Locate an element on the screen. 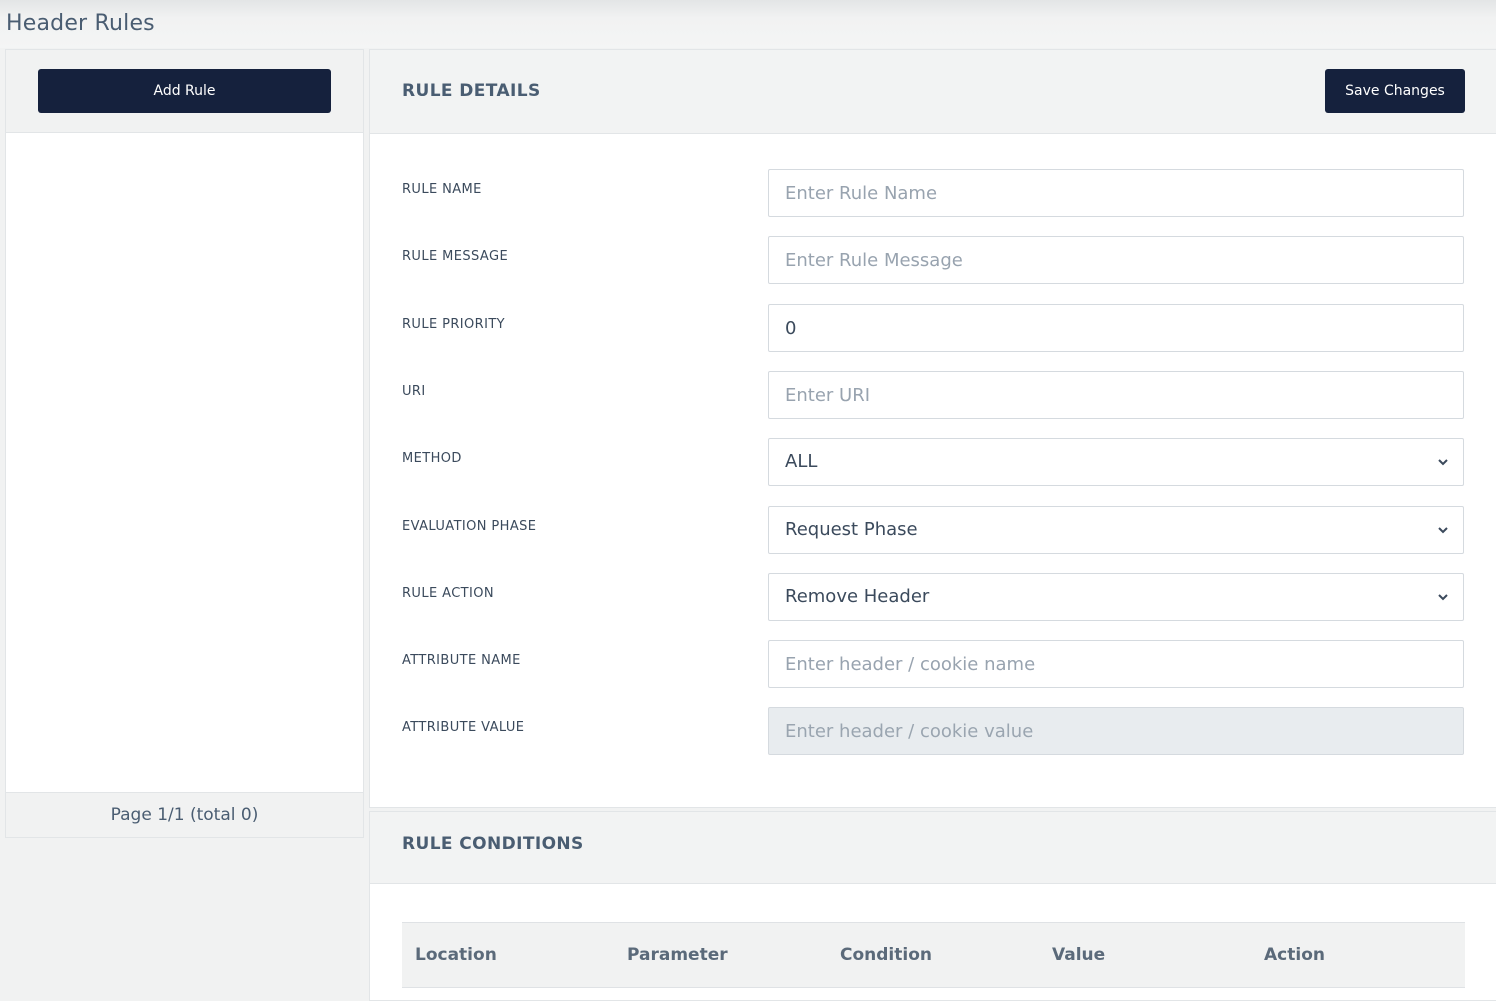 This screenshot has height=1001, width=1496. uri-input is located at coordinates (1116, 395).